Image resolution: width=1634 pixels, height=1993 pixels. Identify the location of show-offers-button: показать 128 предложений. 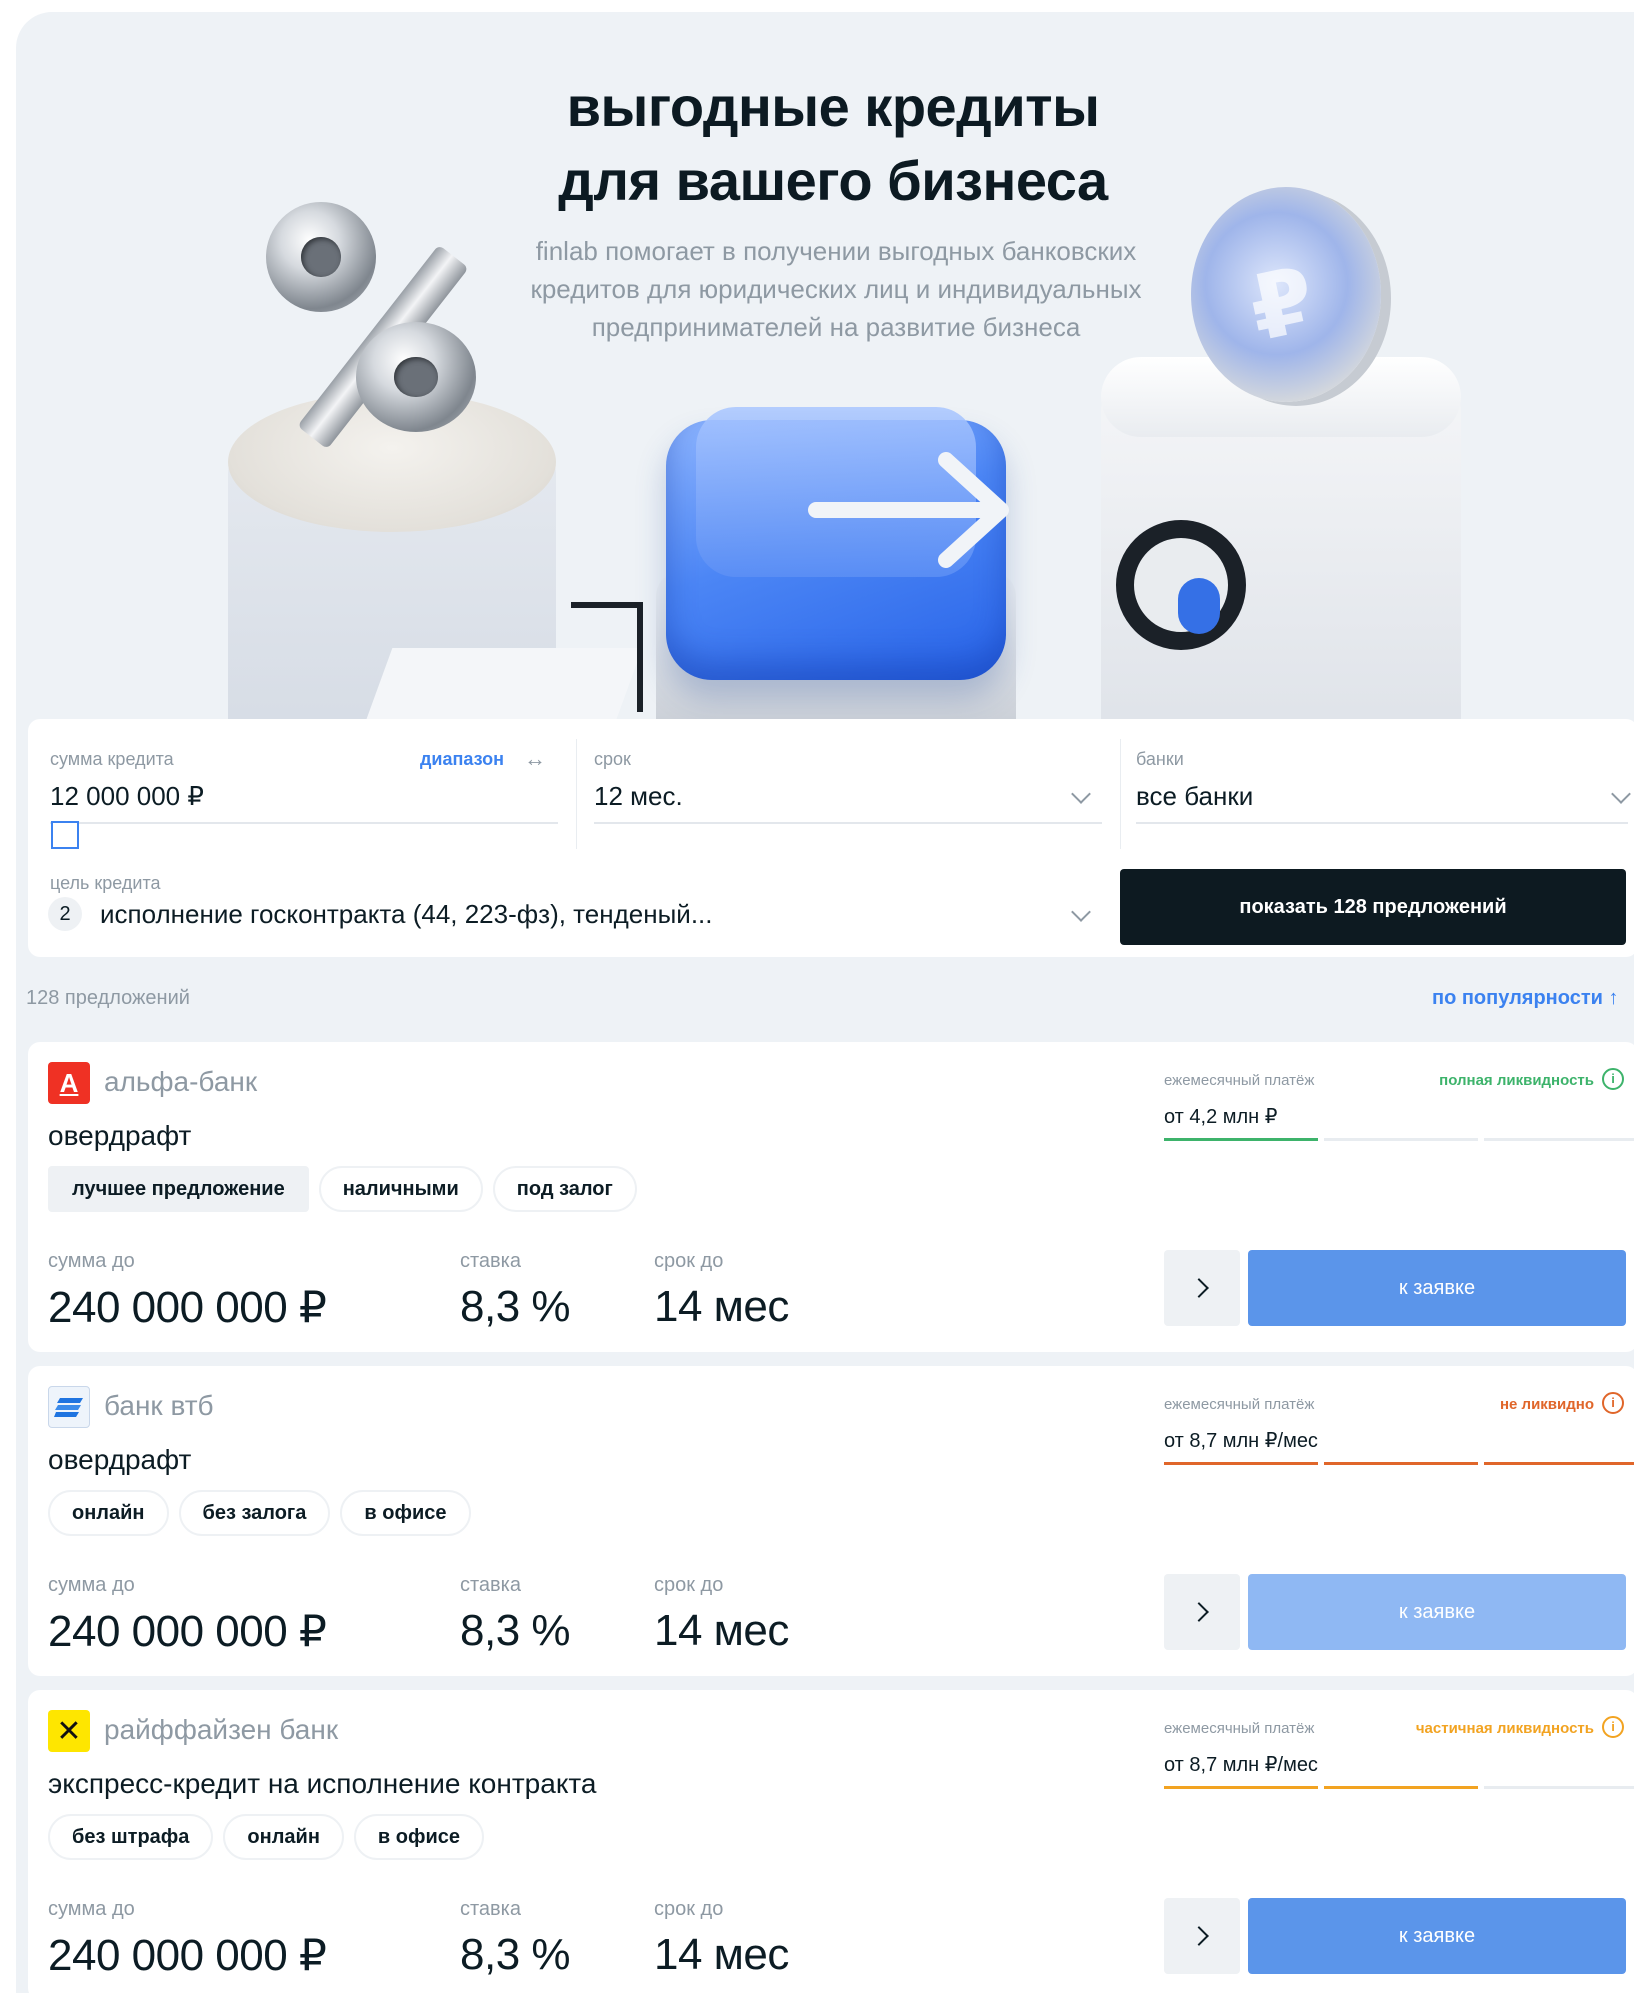
(1373, 907).